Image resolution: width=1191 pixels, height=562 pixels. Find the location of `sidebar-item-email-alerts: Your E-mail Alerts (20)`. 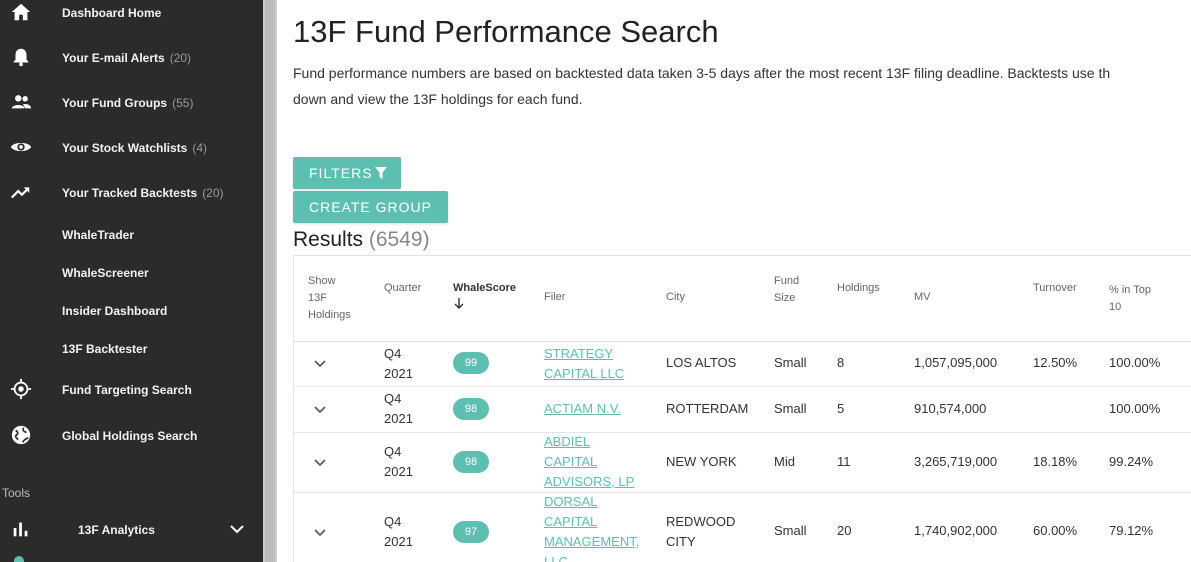

sidebar-item-email-alerts: Your E-mail Alerts (20) is located at coordinates (131, 58).